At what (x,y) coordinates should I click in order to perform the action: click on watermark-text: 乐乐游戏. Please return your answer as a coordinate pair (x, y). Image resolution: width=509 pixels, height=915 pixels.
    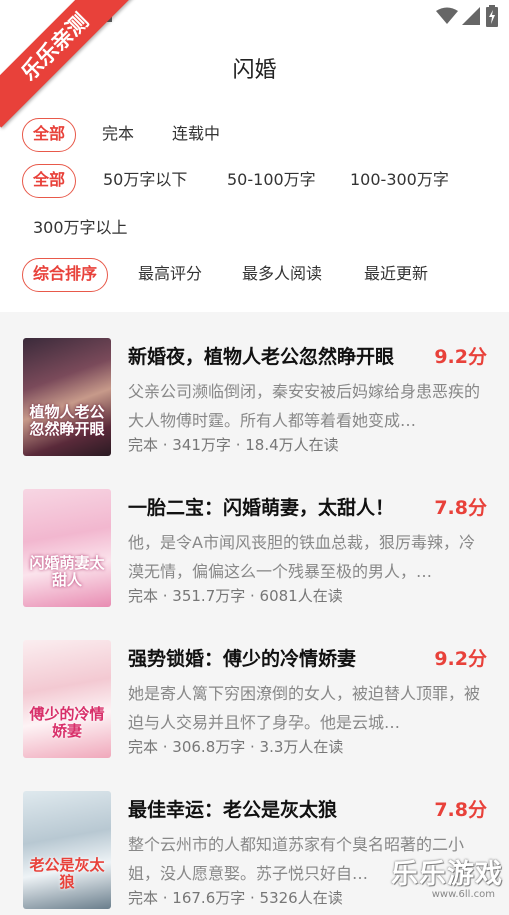
    Looking at the image, I should click on (447, 874).